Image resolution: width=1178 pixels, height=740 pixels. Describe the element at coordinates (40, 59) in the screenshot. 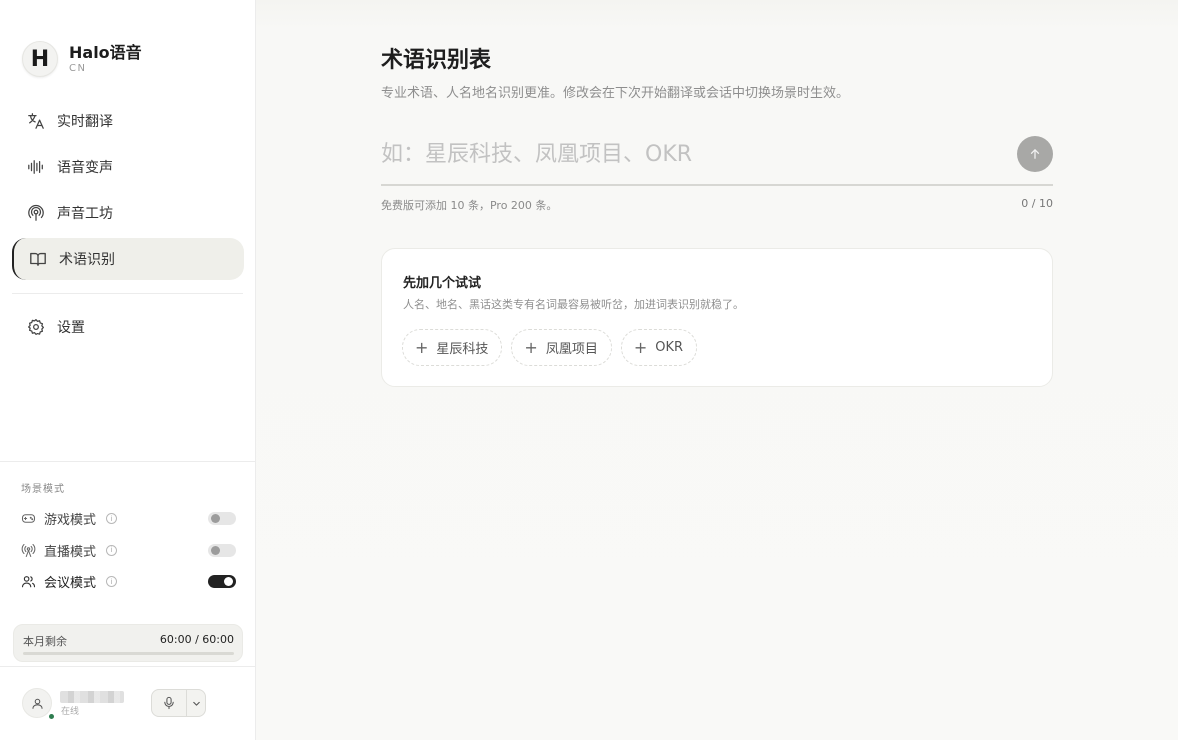

I see `brand-logo: H` at that location.